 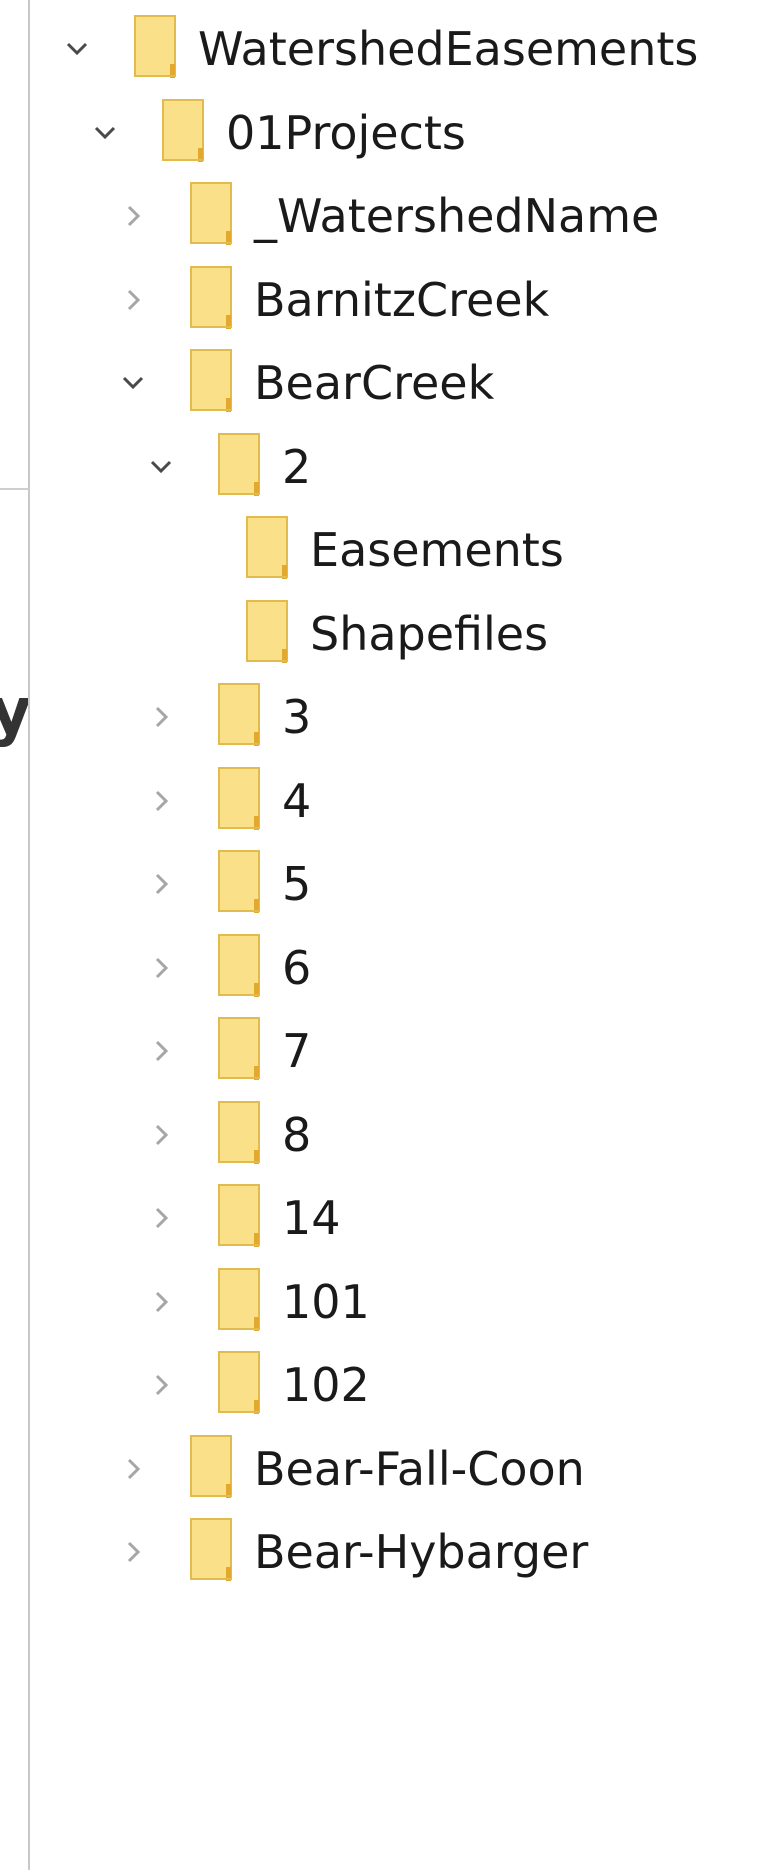 I want to click on tree-item-bear-hybarger: Bear-Hybarger, so click(x=398, y=1552).